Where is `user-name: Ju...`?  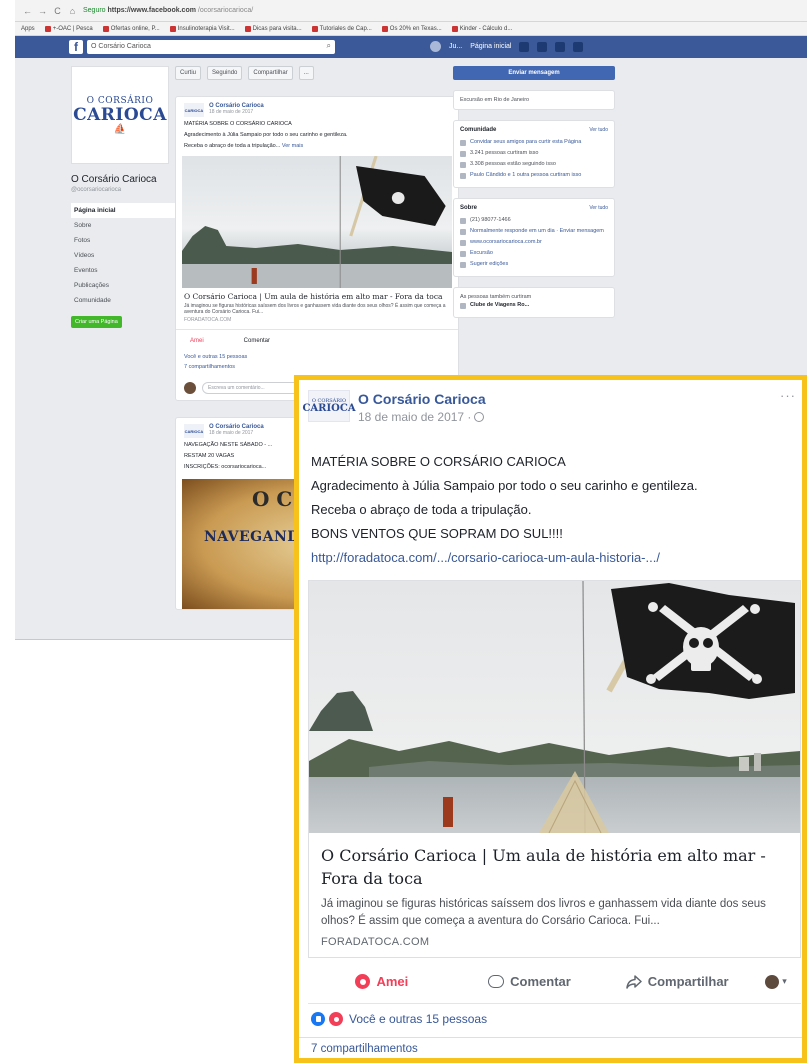
user-name: Ju... is located at coordinates (455, 46).